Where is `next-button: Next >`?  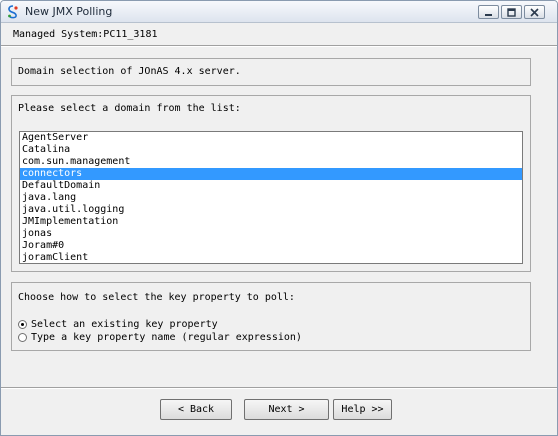
next-button: Next > is located at coordinates (286, 409).